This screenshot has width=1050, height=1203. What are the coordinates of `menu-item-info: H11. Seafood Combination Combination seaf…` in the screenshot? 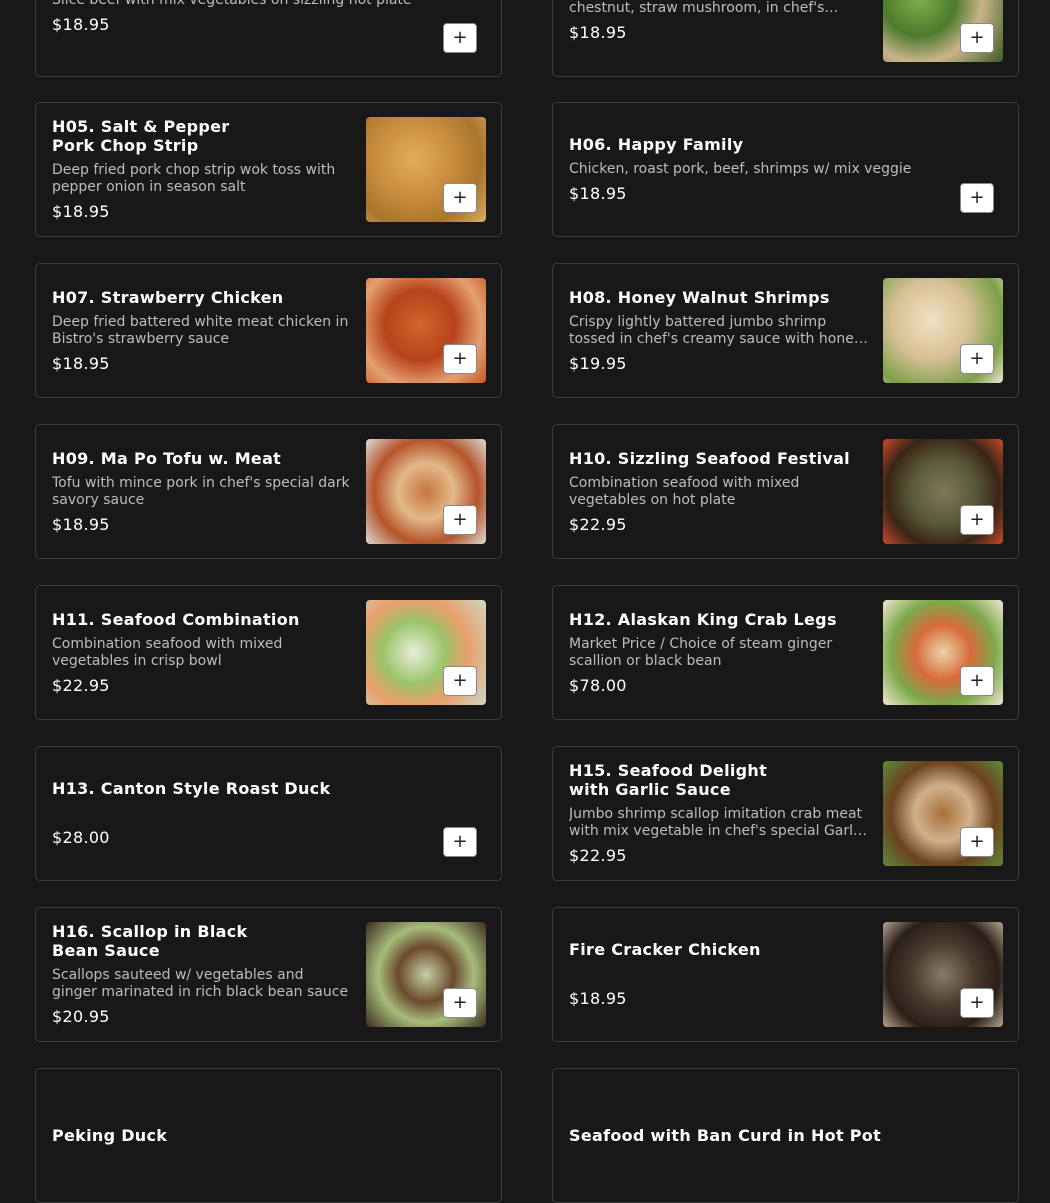 It's located at (202, 652).